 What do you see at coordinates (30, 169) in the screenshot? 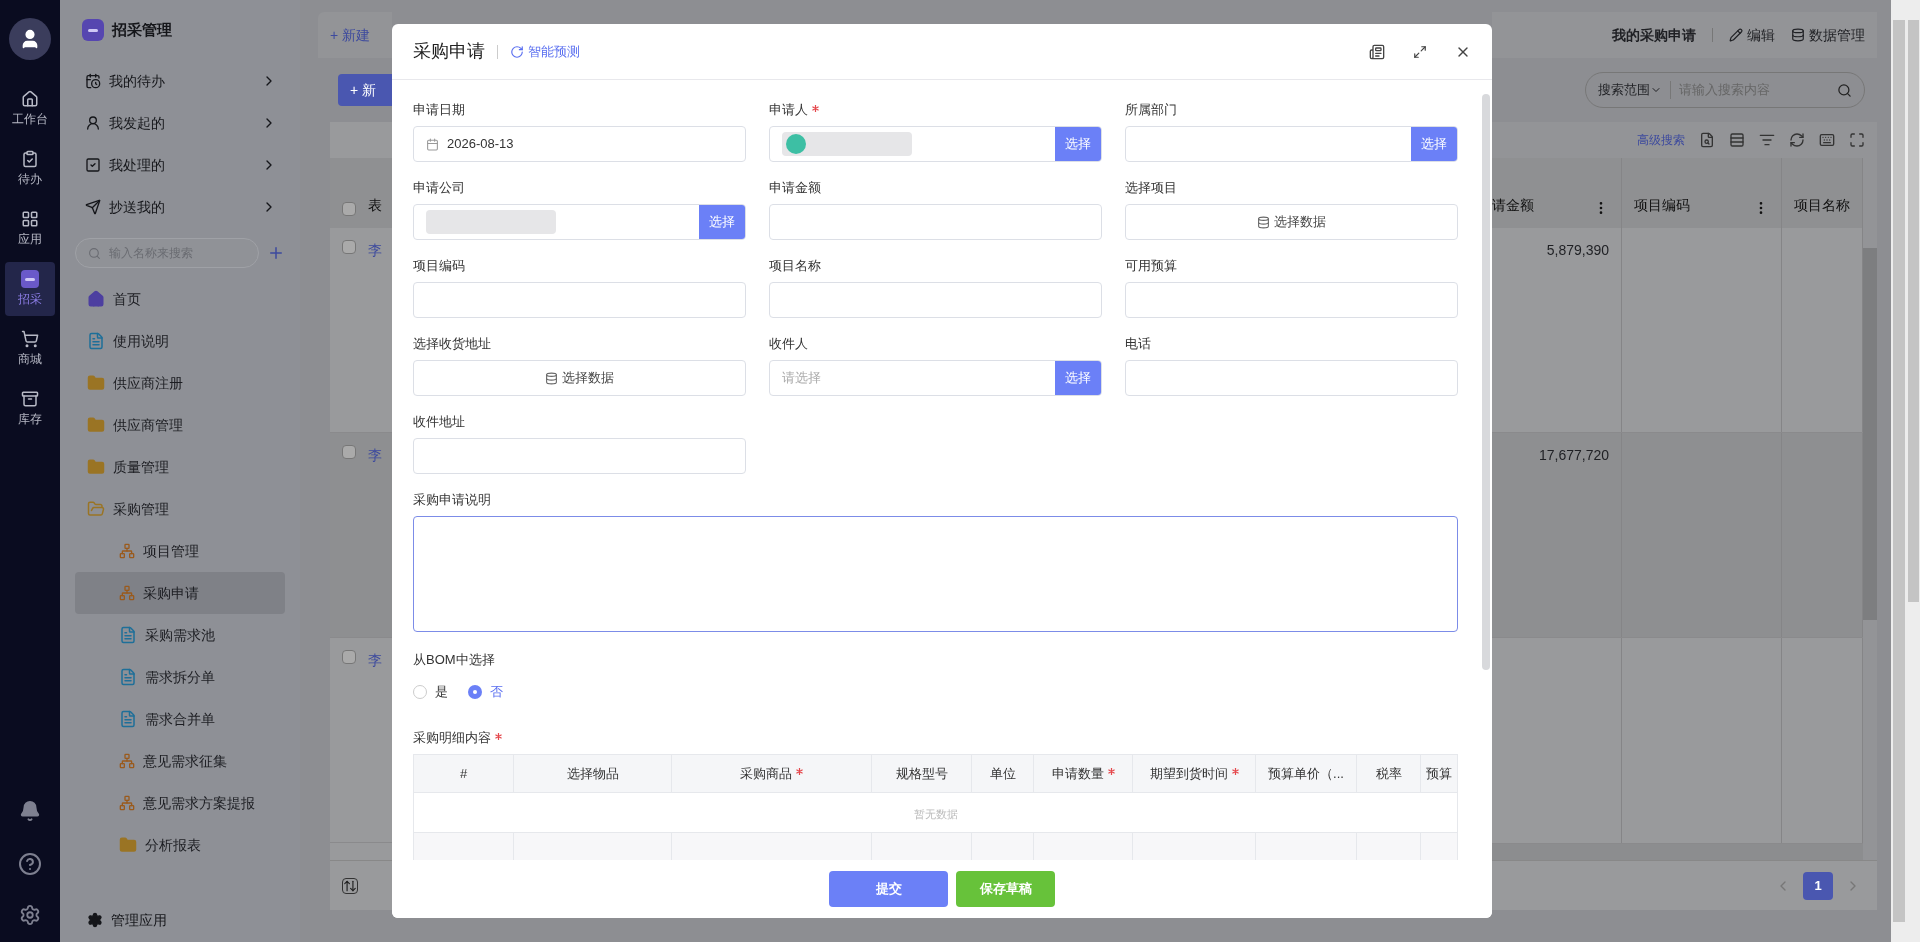
I see `rail-item: 待办` at bounding box center [30, 169].